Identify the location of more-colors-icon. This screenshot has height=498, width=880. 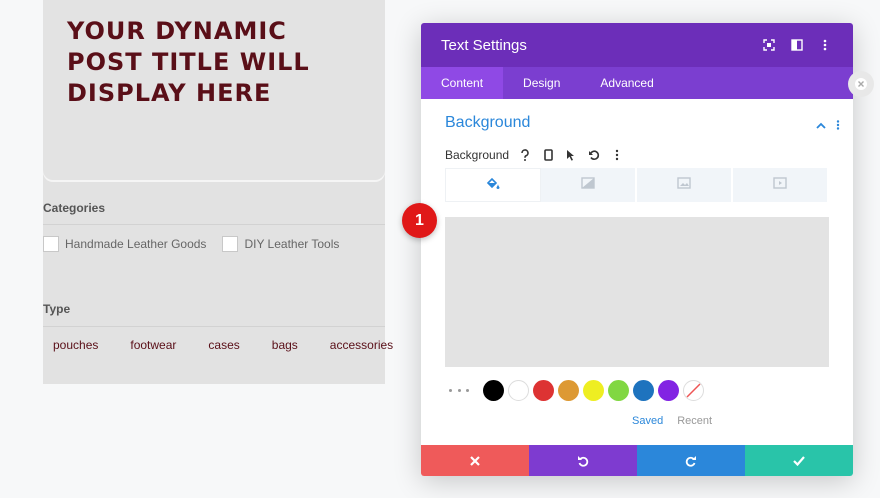
(459, 390).